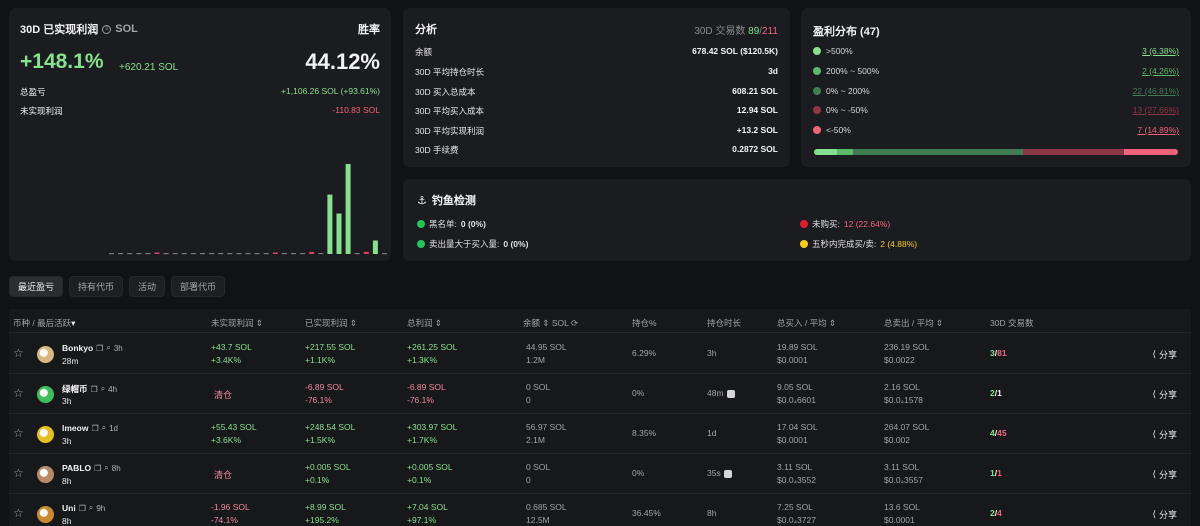 This screenshot has width=1200, height=526. Describe the element at coordinates (638, 393) in the screenshot. I see `position-cell: 0%` at that location.